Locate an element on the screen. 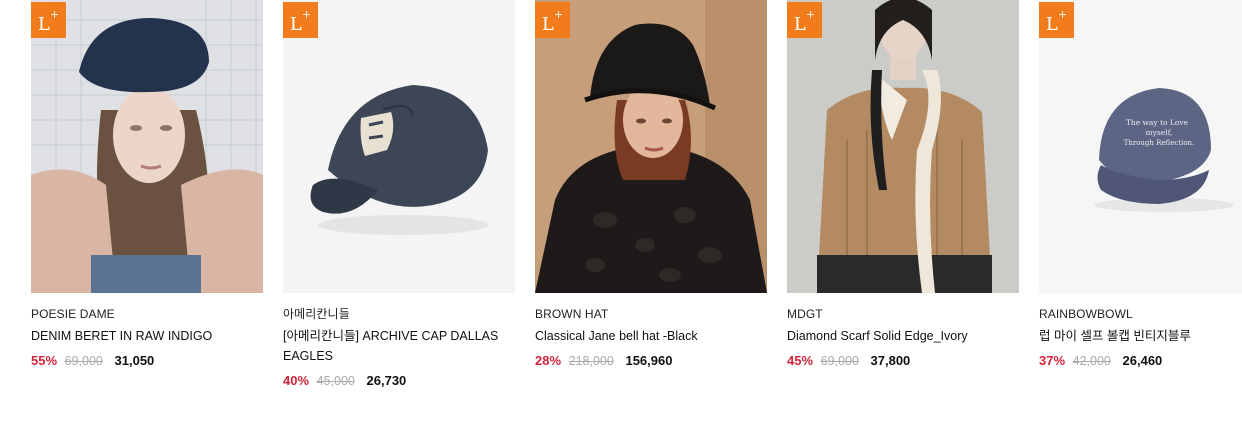  discount-rate: 37% is located at coordinates (1052, 360).